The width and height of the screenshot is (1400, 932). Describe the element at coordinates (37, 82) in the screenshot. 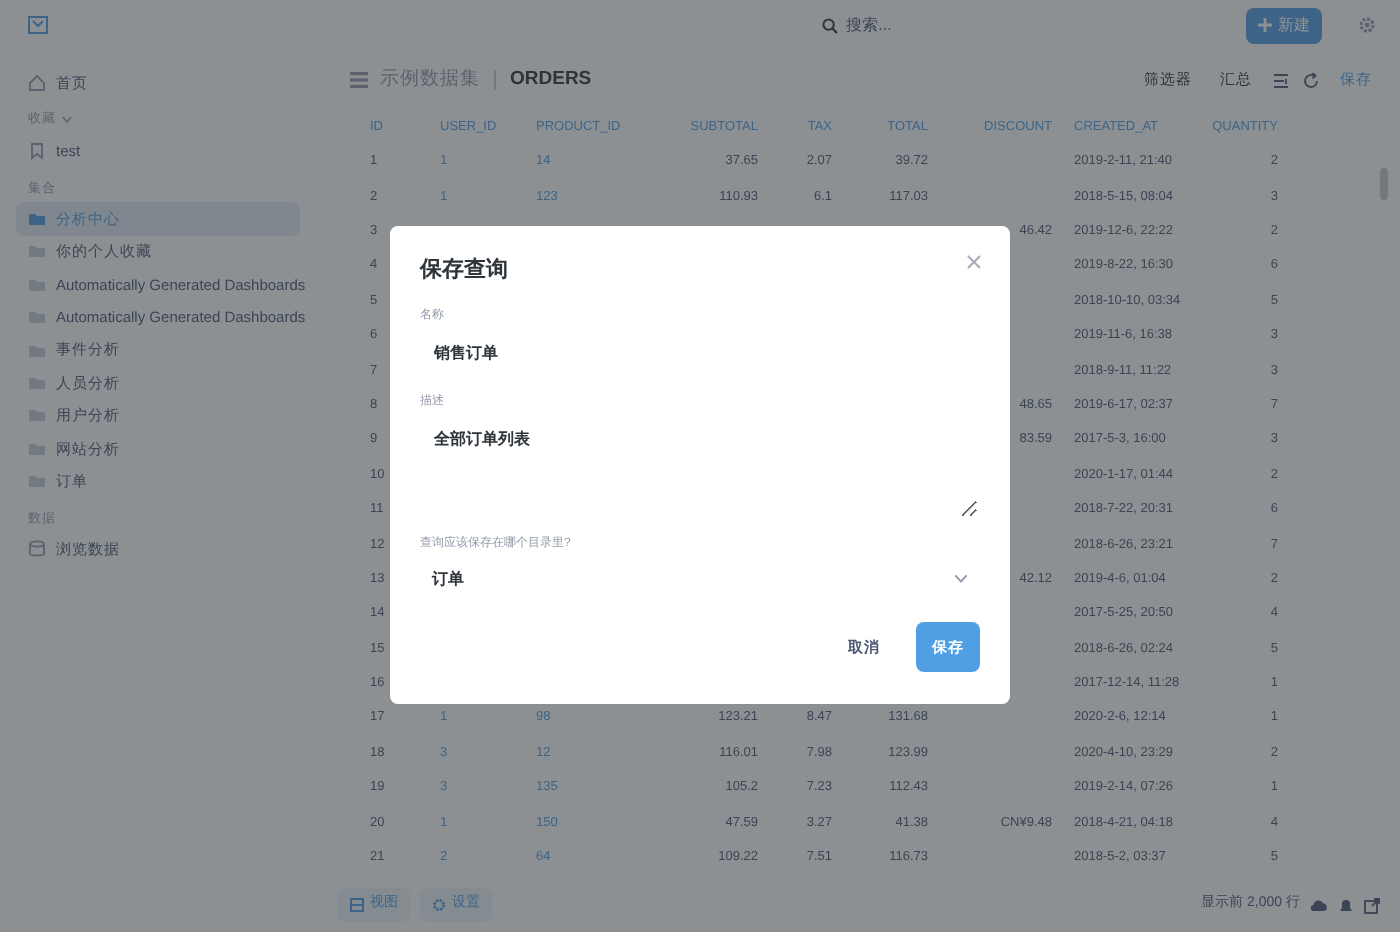

I see `home-icon` at that location.